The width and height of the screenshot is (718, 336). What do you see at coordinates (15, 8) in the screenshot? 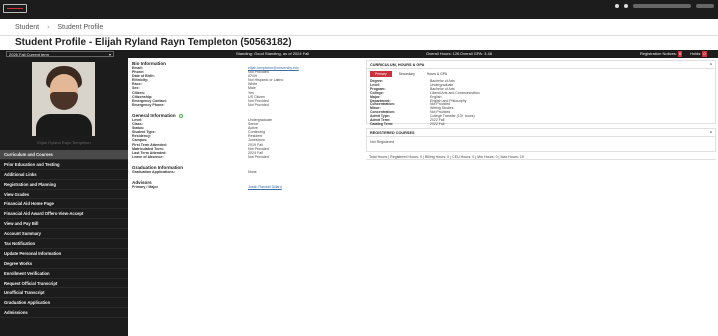
I see `university-logo-icon` at bounding box center [15, 8].